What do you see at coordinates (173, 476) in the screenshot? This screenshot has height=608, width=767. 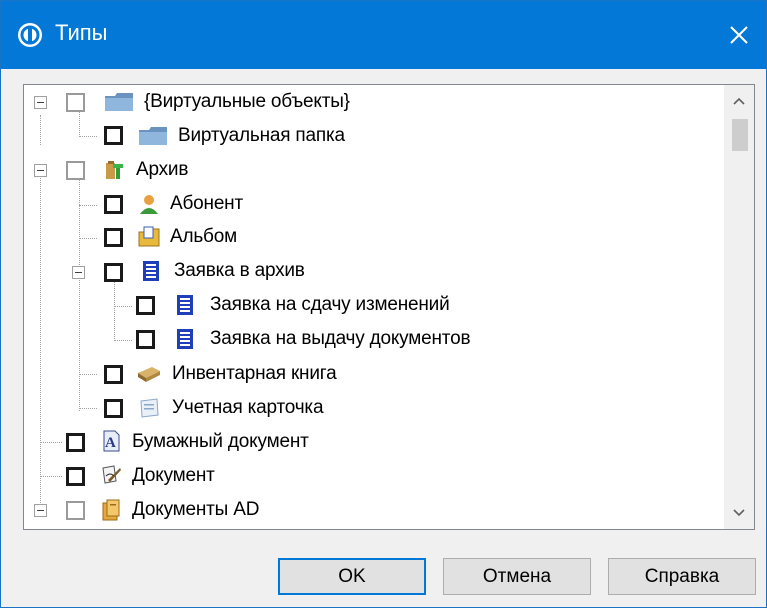 I see `tree-item-label: Документ` at bounding box center [173, 476].